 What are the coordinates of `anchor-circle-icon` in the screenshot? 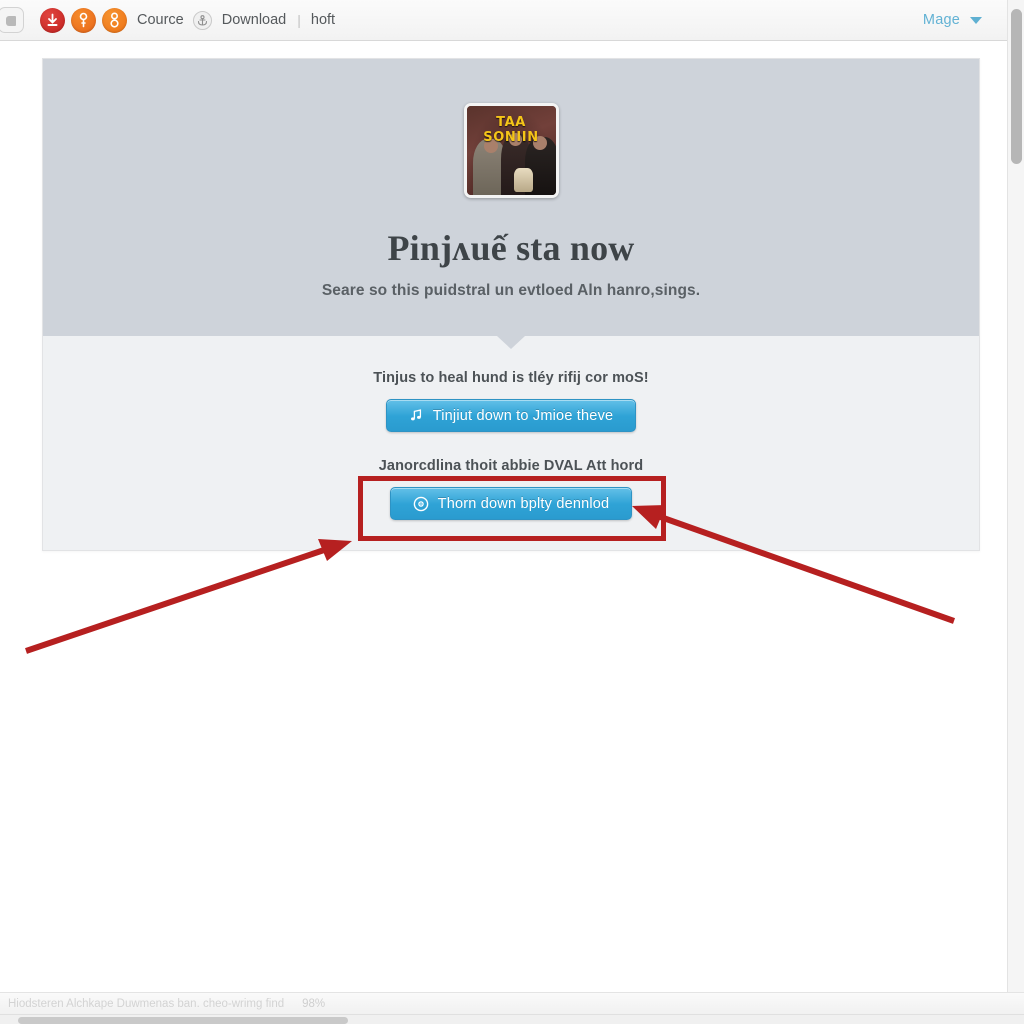 It's located at (202, 20).